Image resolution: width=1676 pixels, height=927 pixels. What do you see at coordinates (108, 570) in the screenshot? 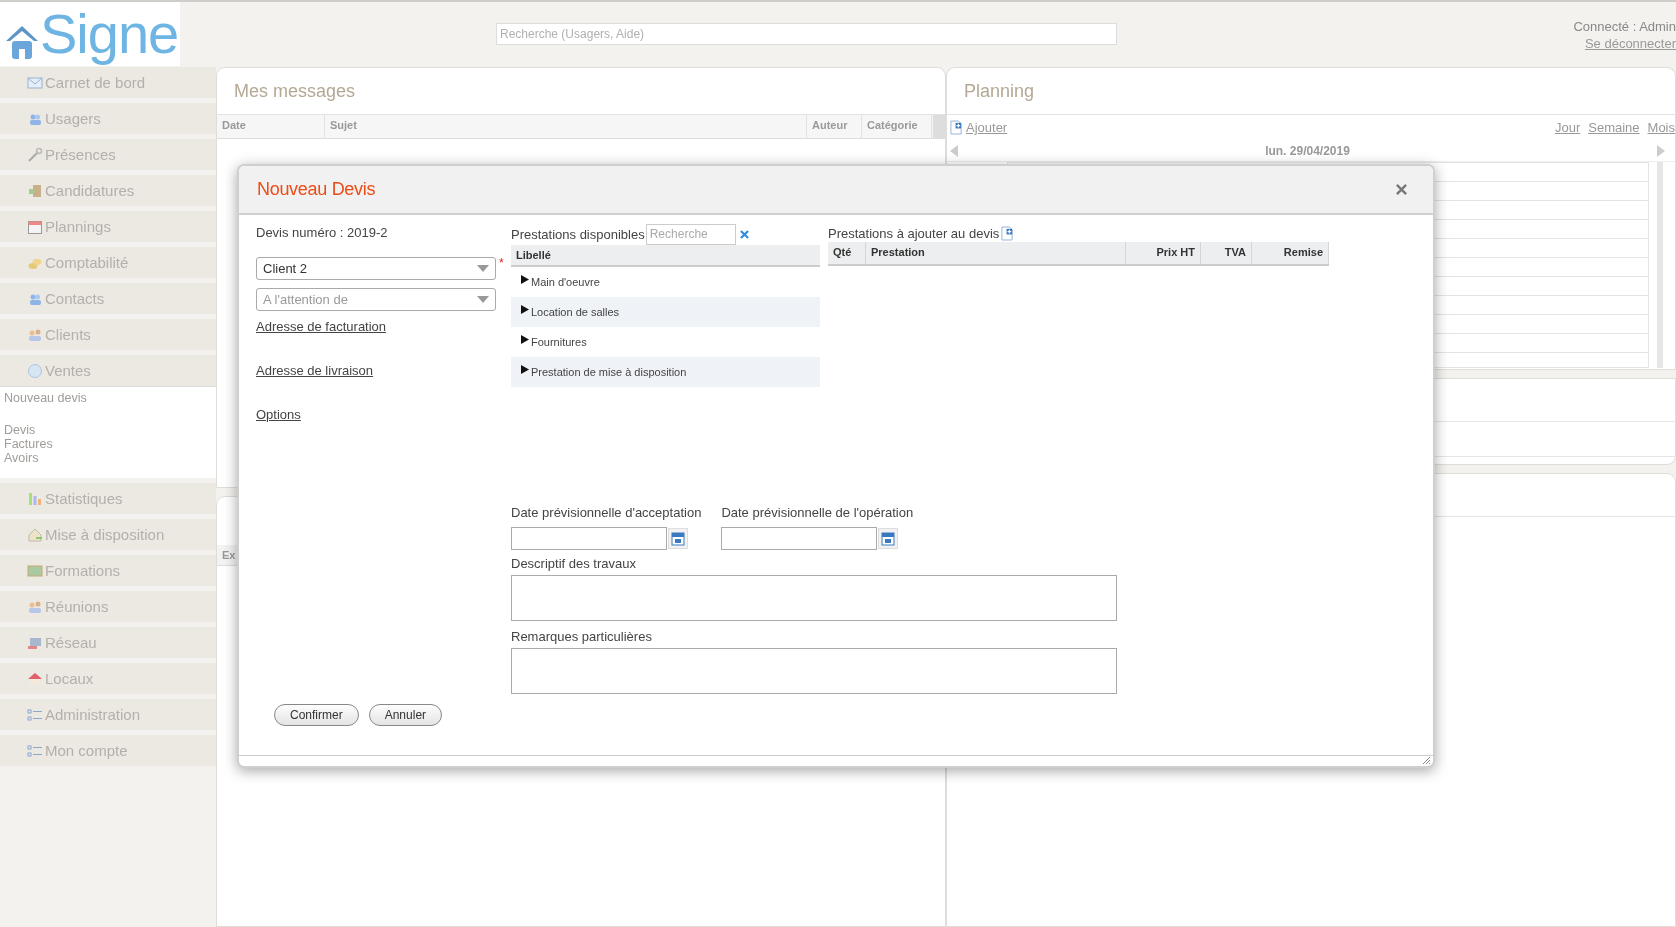
I see `sidebar-item: Formations` at bounding box center [108, 570].